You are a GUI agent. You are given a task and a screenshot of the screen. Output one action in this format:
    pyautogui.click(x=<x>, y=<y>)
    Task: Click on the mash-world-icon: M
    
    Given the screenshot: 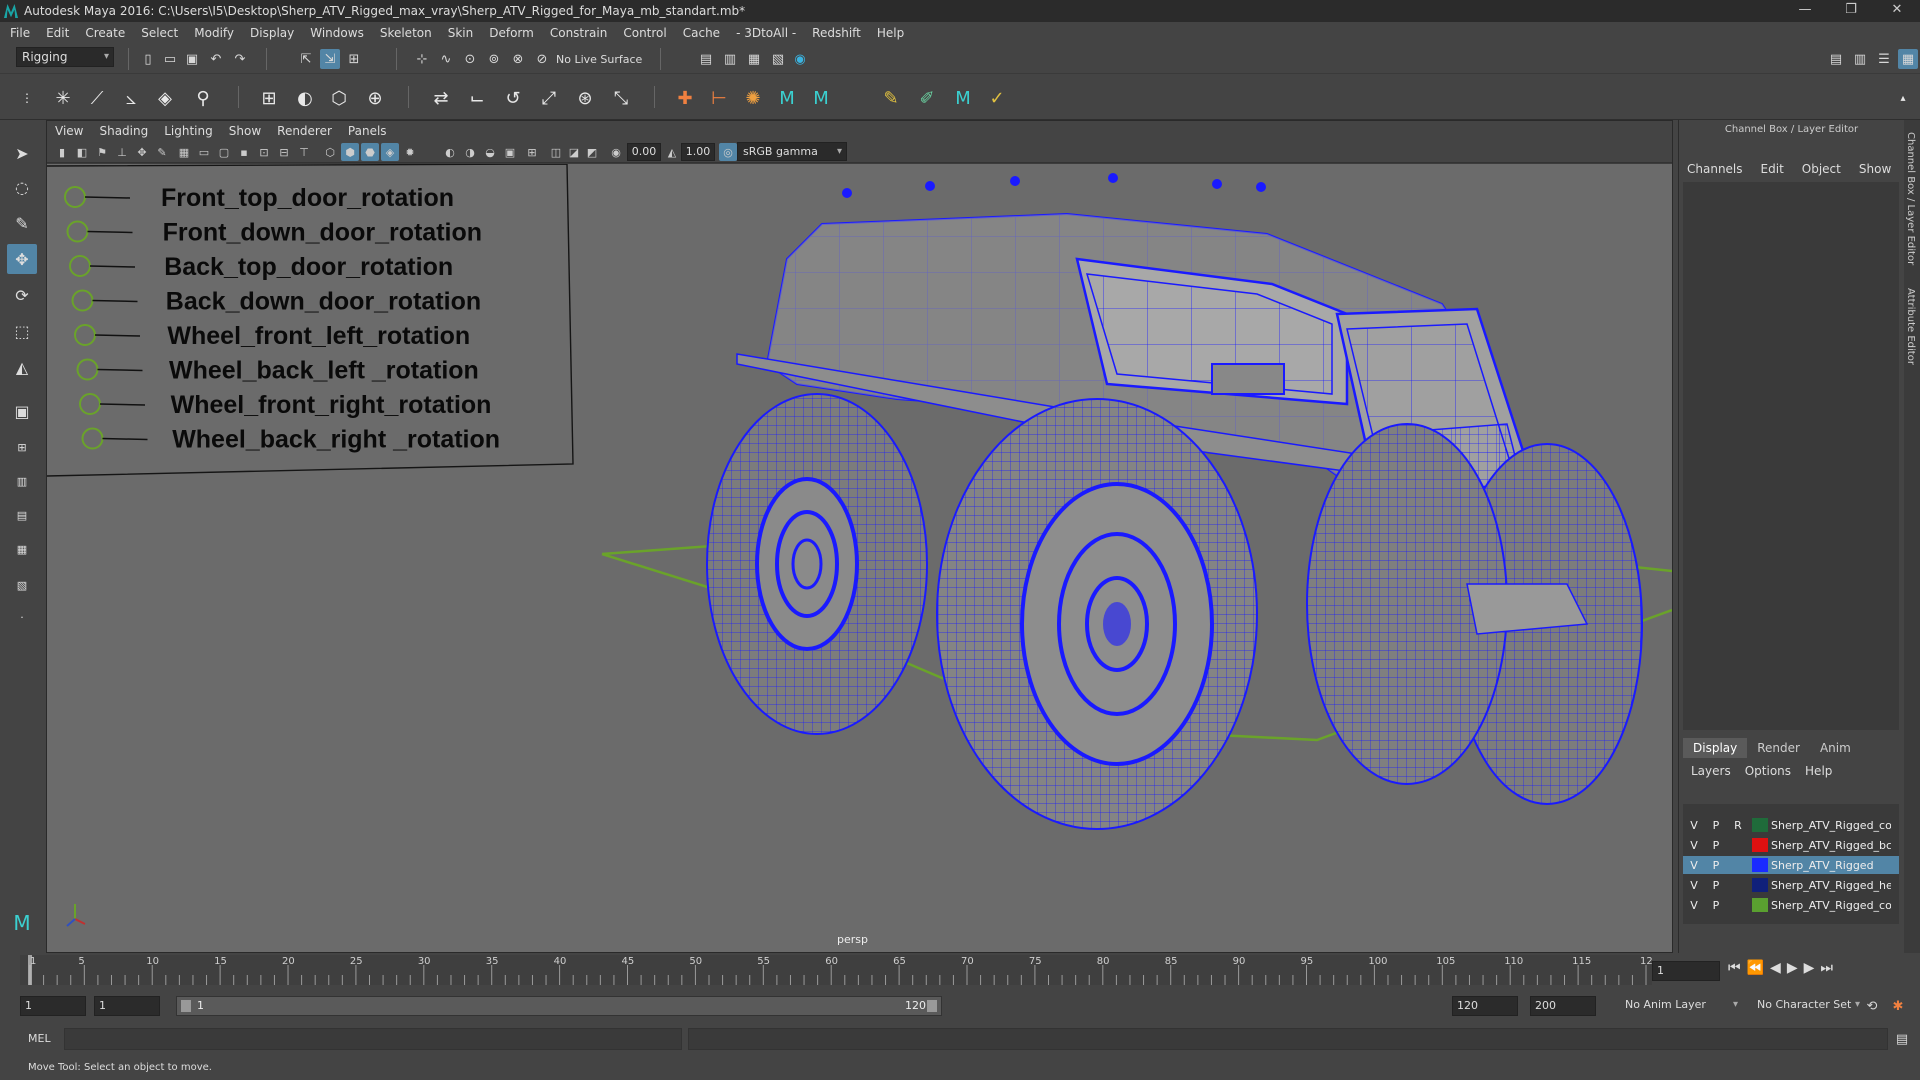 What is the action you would take?
    pyautogui.click(x=963, y=98)
    